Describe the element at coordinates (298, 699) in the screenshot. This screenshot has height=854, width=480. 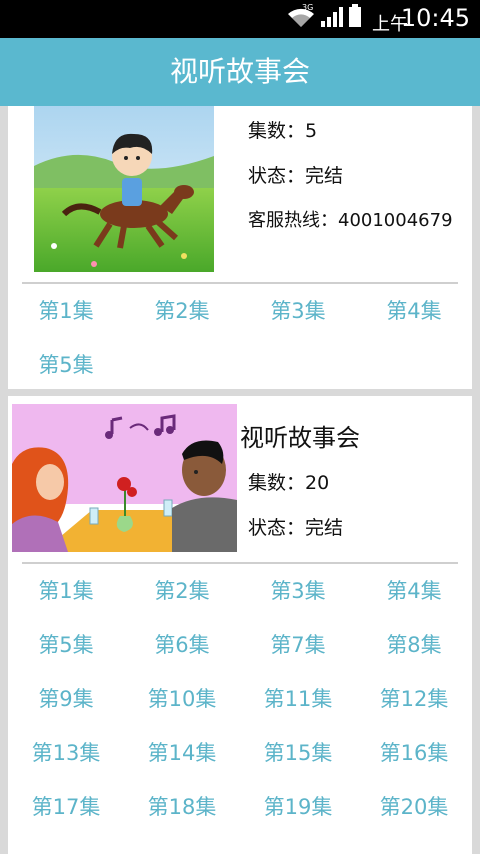
I see `episode-link: 第11集` at that location.